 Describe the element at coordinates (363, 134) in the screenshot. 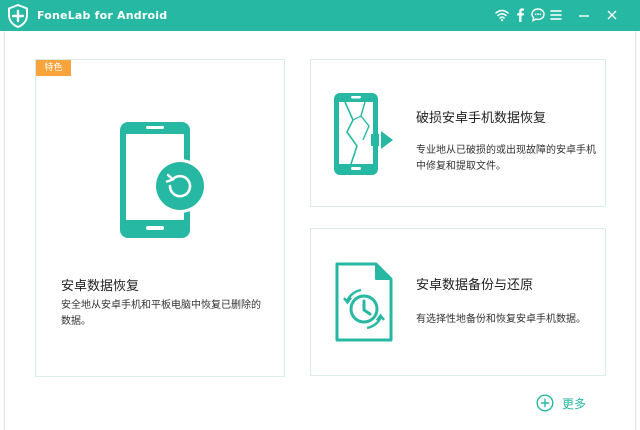

I see `broken-phone-icon` at that location.